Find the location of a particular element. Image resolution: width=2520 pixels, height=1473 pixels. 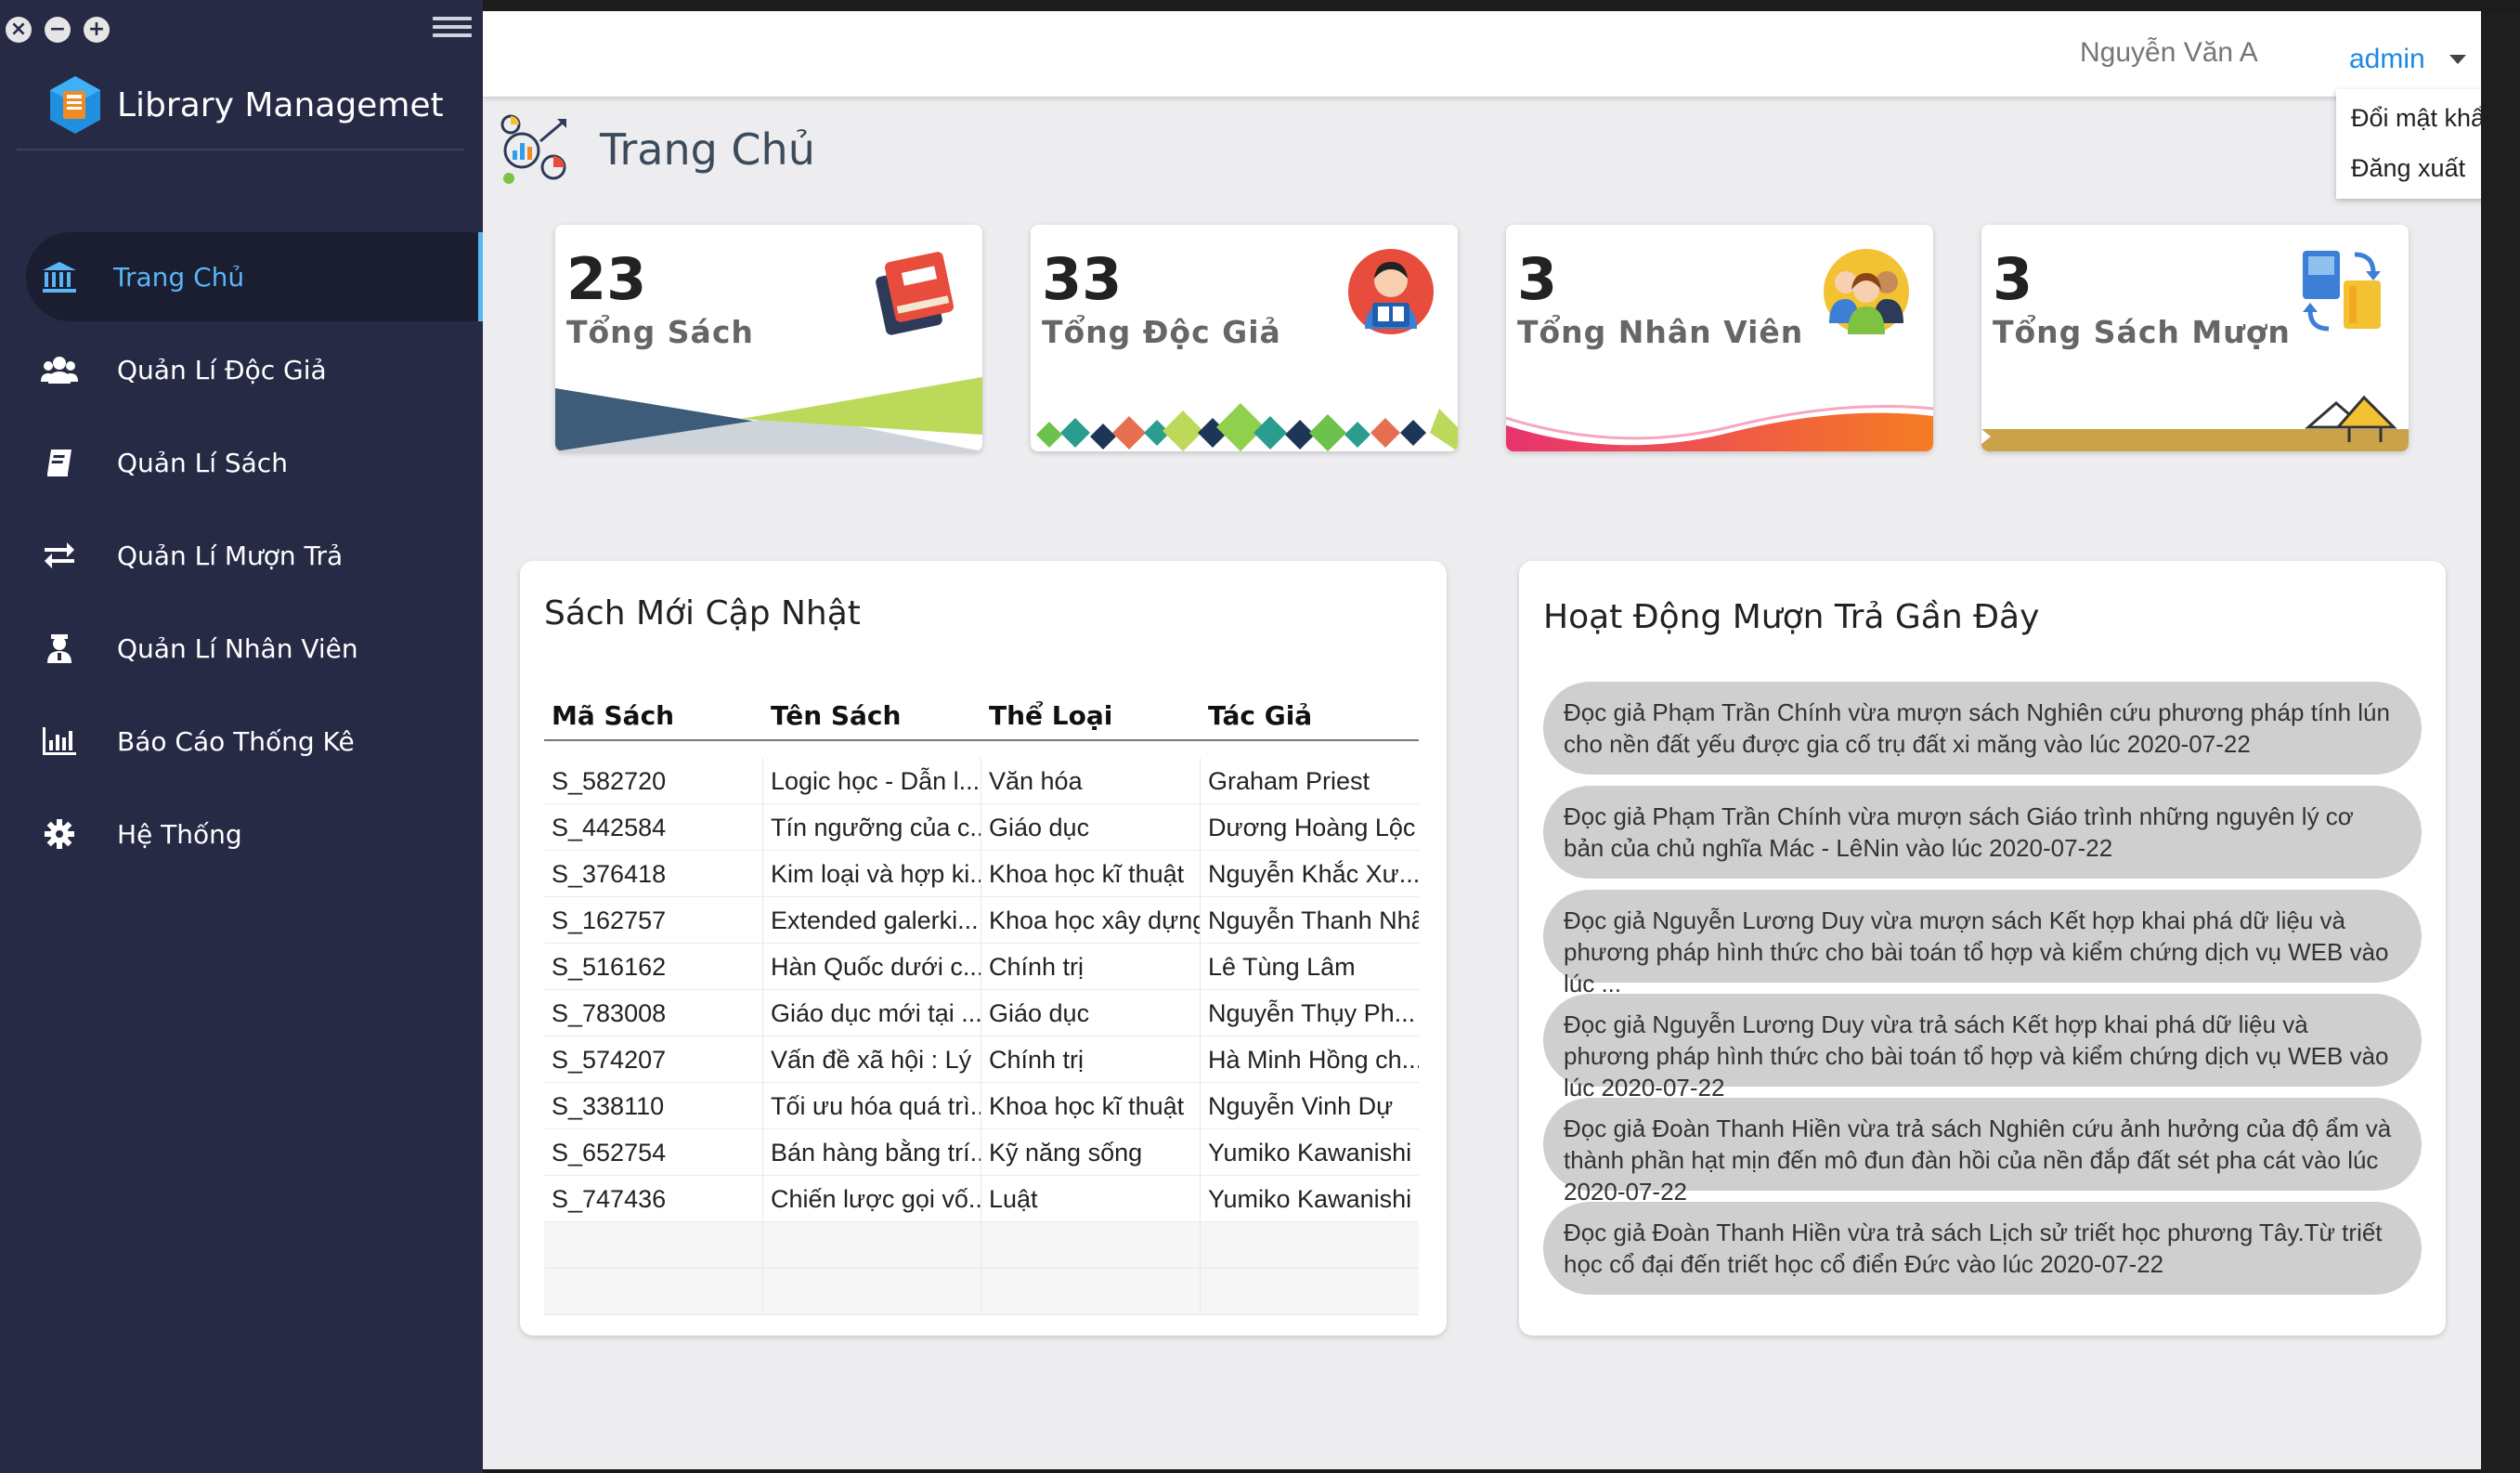

minimize-window-button: − is located at coordinates (58, 30).